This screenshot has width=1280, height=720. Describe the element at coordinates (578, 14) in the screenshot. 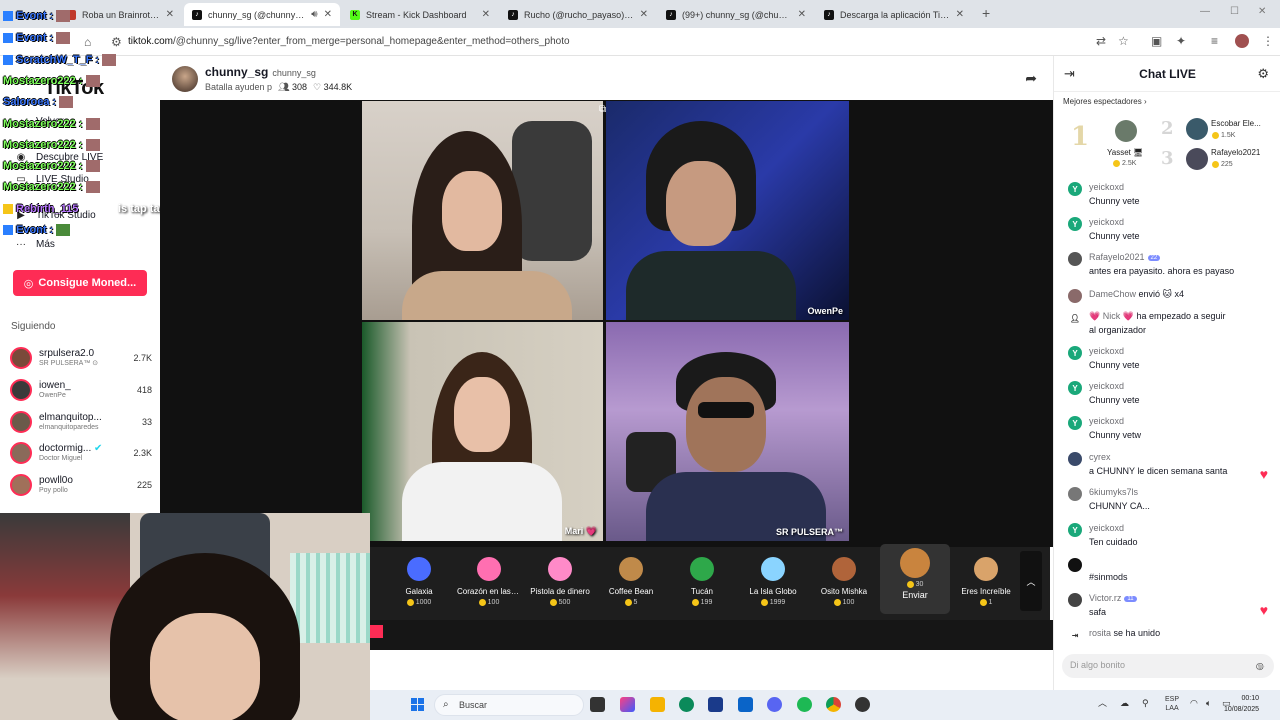

I see `browser-tab: ♪ Rucho (@rucho_payaso) está e✕` at that location.